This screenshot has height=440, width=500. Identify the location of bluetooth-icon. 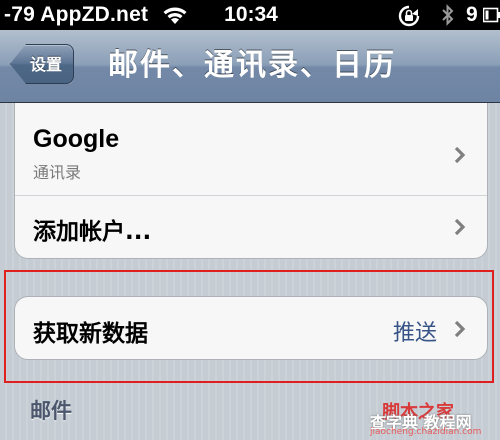
(448, 15).